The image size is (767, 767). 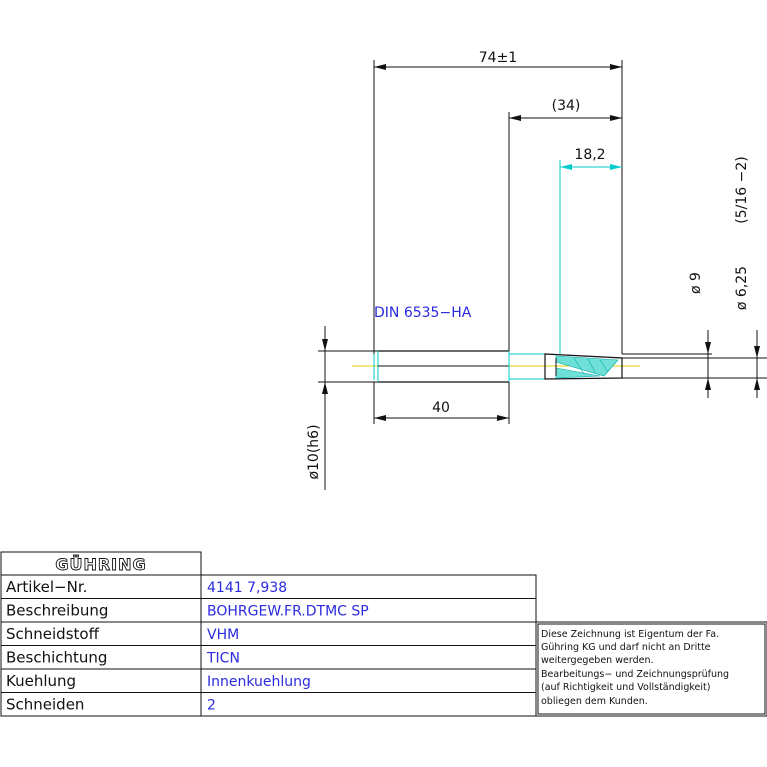 I want to click on guehring-logo: GÜHRING, so click(x=100, y=564).